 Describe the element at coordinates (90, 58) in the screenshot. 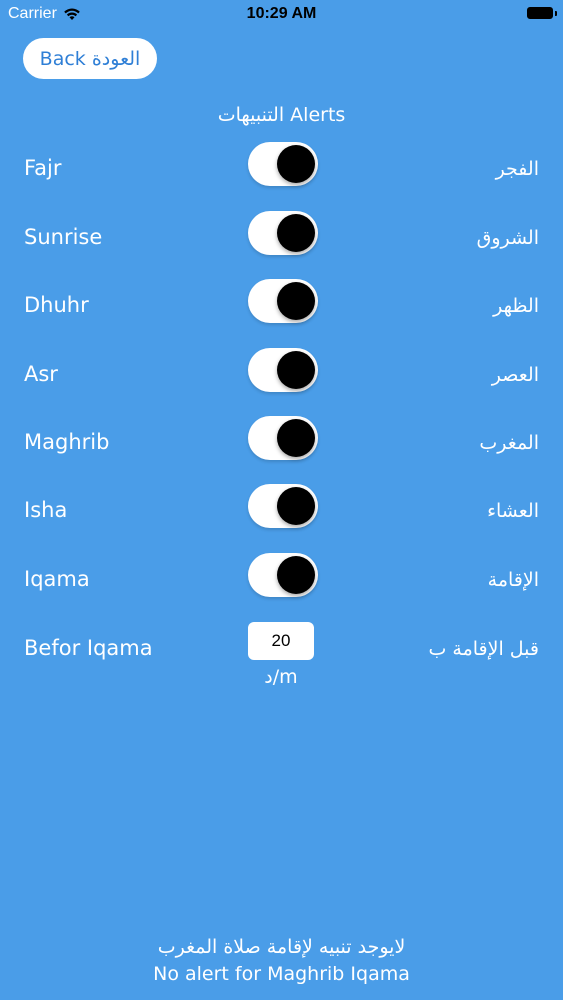

I see `back-button: Back العودة` at that location.